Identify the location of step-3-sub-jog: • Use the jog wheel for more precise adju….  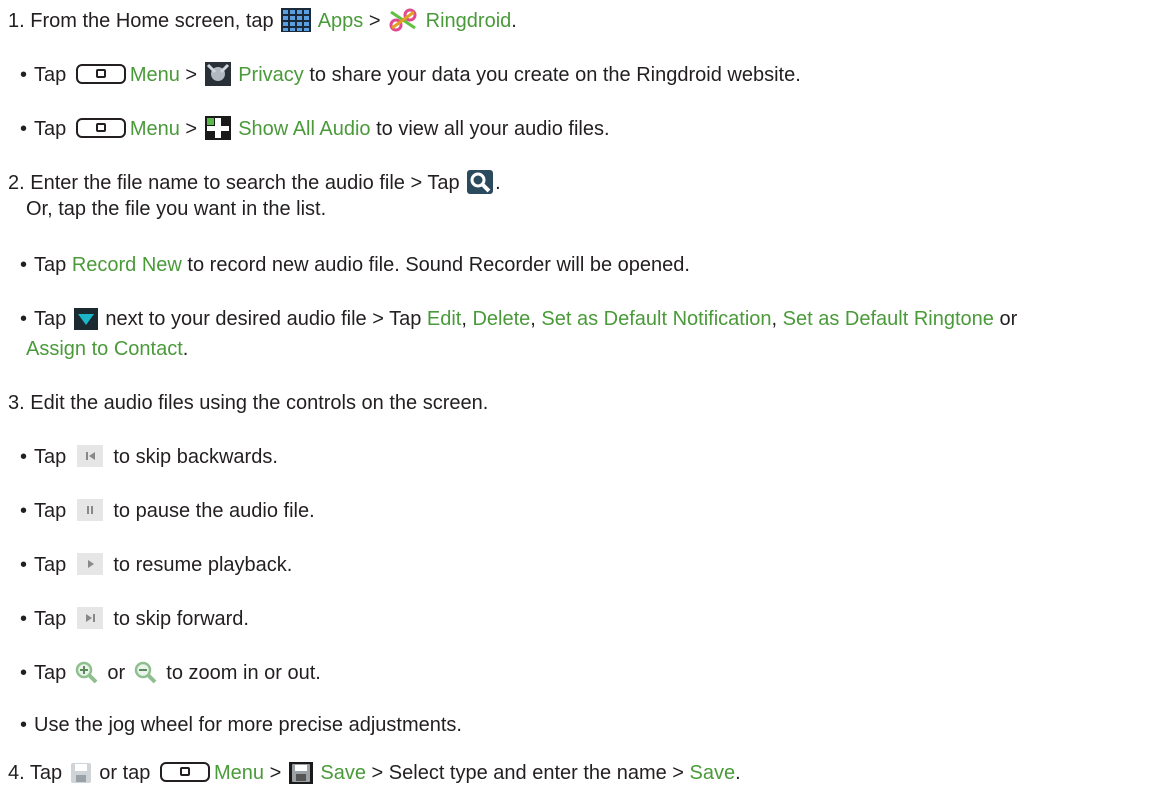
(241, 725).